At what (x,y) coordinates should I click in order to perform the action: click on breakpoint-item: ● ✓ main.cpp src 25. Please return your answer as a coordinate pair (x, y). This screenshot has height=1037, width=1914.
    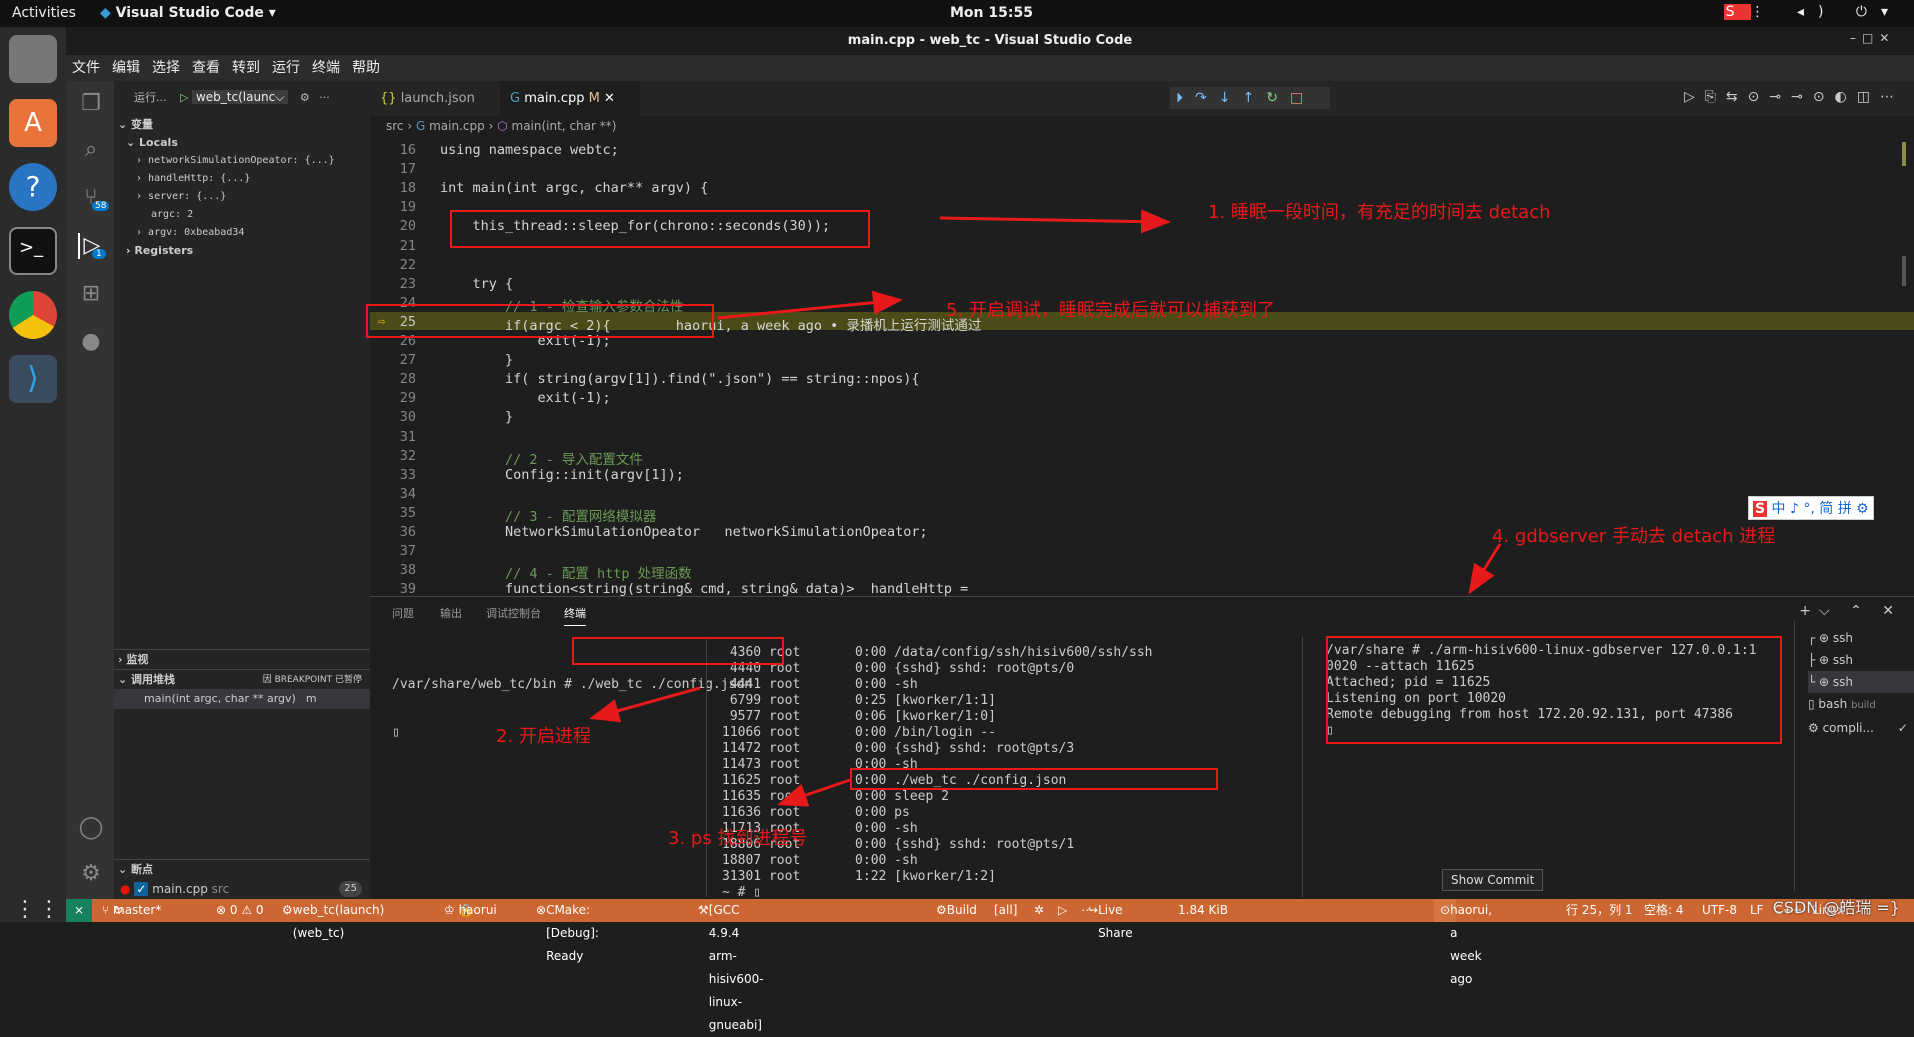
    Looking at the image, I should click on (242, 889).